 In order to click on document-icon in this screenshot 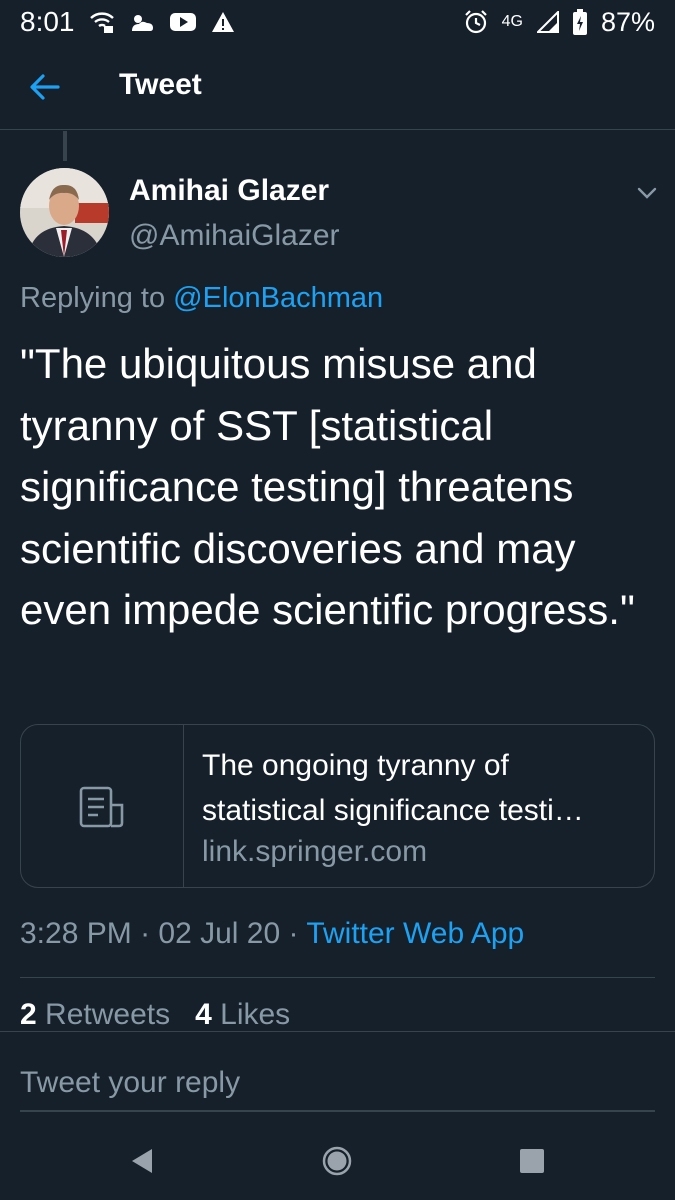, I will do `click(101, 807)`.